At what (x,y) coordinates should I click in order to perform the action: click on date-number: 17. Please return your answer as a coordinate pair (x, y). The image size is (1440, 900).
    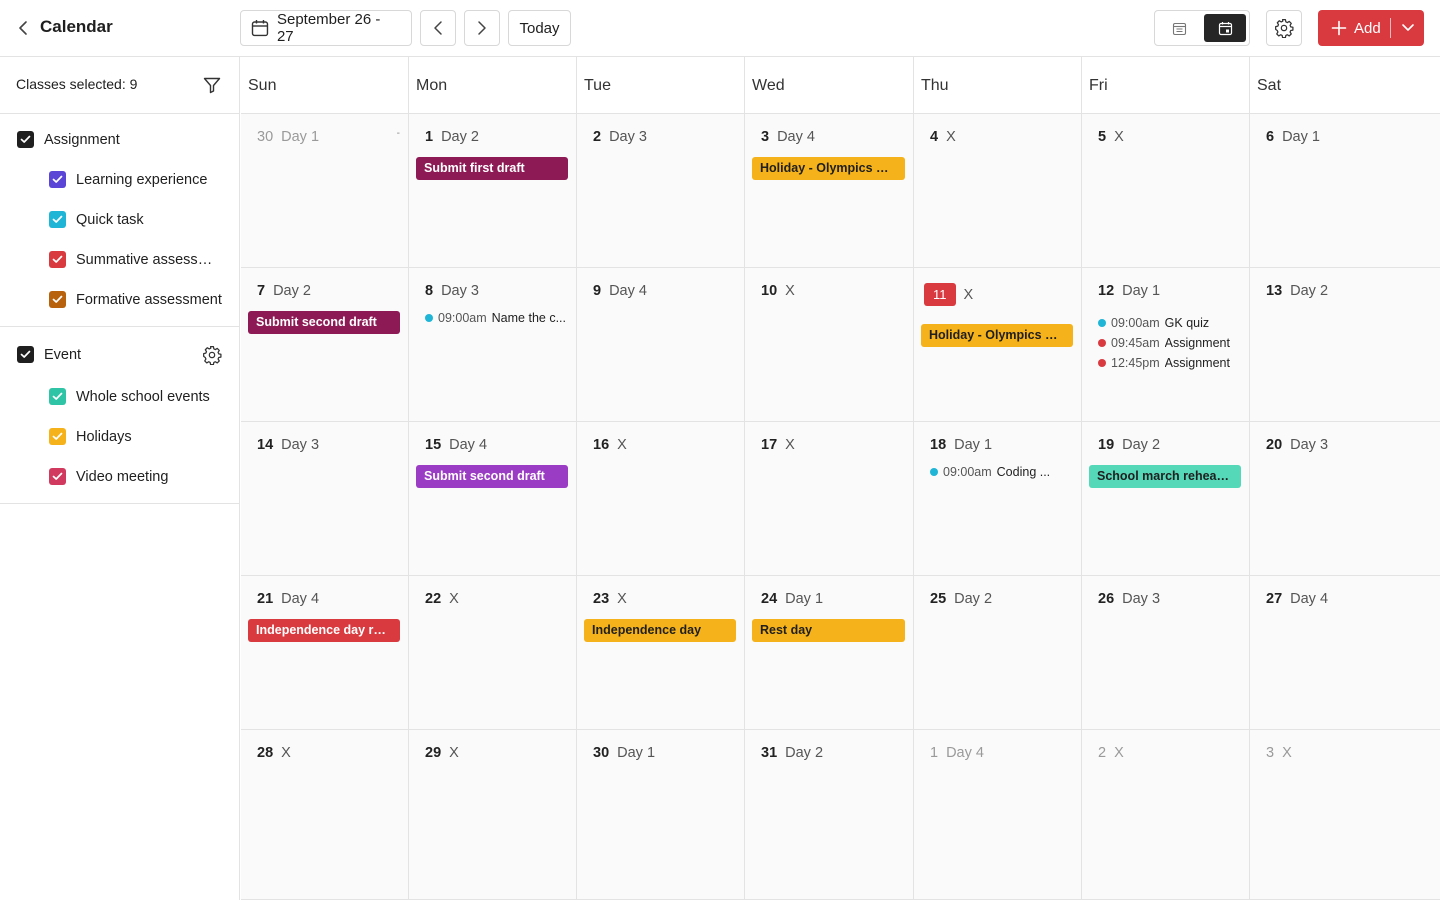
    Looking at the image, I should click on (769, 445).